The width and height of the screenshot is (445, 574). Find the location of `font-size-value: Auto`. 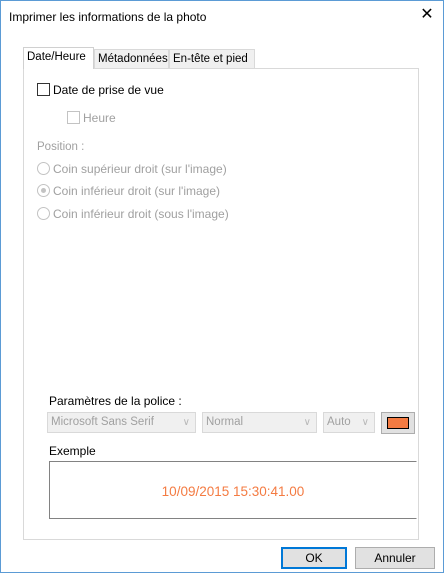

font-size-value: Auto is located at coordinates (339, 422).